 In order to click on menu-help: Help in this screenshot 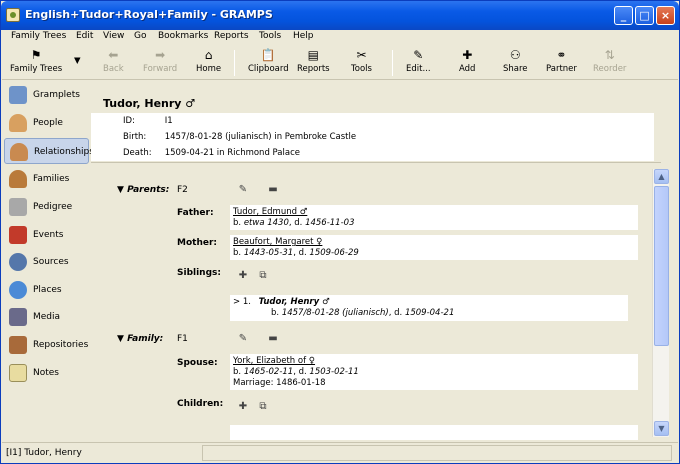, I will do `click(303, 36)`.